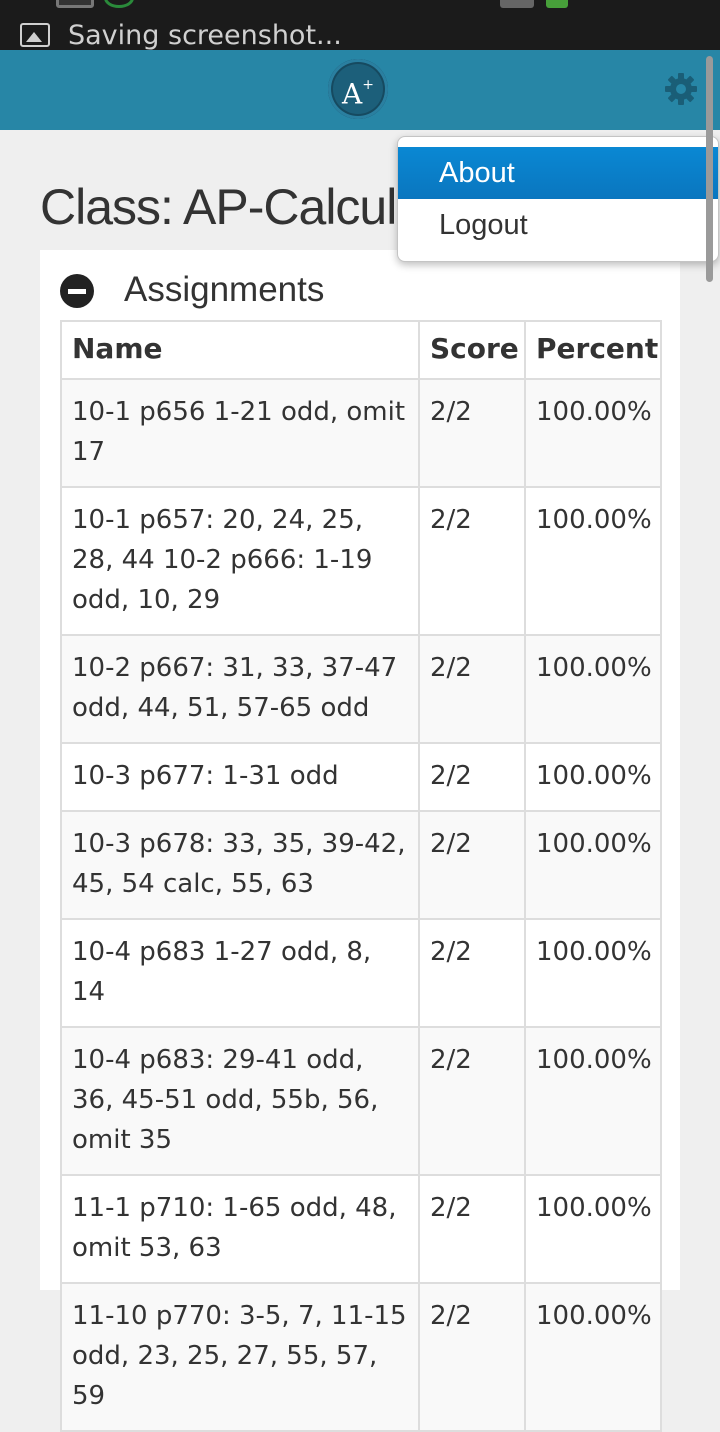  Describe the element at coordinates (360, 5) in the screenshot. I see `status-icons` at that location.